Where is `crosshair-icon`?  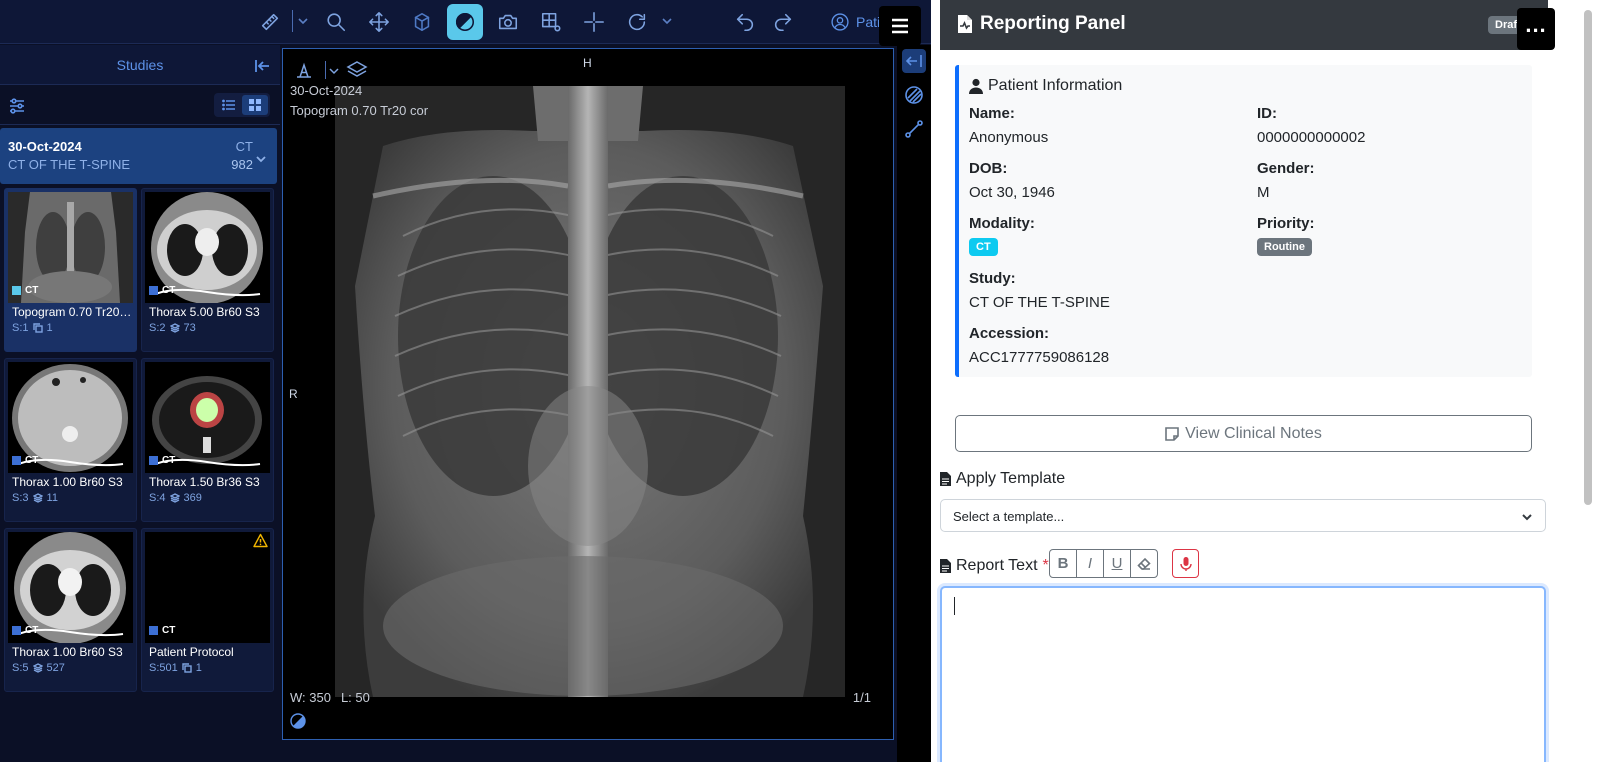 crosshair-icon is located at coordinates (594, 22).